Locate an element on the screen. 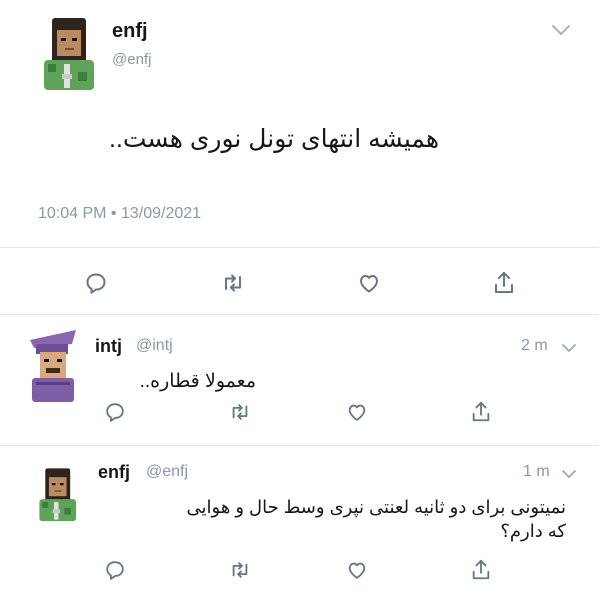  reply-time: 1 m is located at coordinates (536, 471).